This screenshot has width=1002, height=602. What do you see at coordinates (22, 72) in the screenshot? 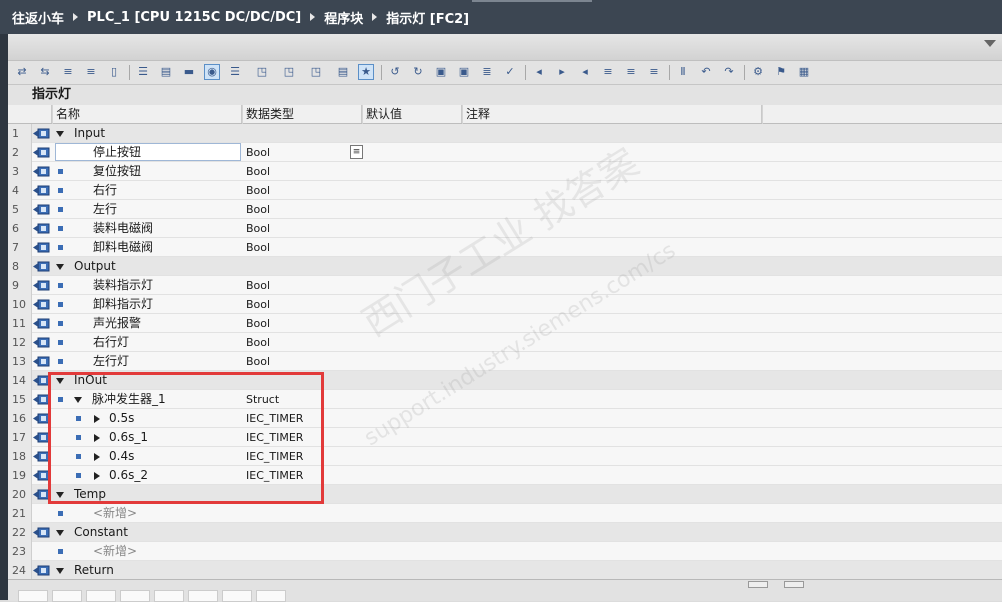
I see `toolbar-button-icon: ⇄` at bounding box center [22, 72].